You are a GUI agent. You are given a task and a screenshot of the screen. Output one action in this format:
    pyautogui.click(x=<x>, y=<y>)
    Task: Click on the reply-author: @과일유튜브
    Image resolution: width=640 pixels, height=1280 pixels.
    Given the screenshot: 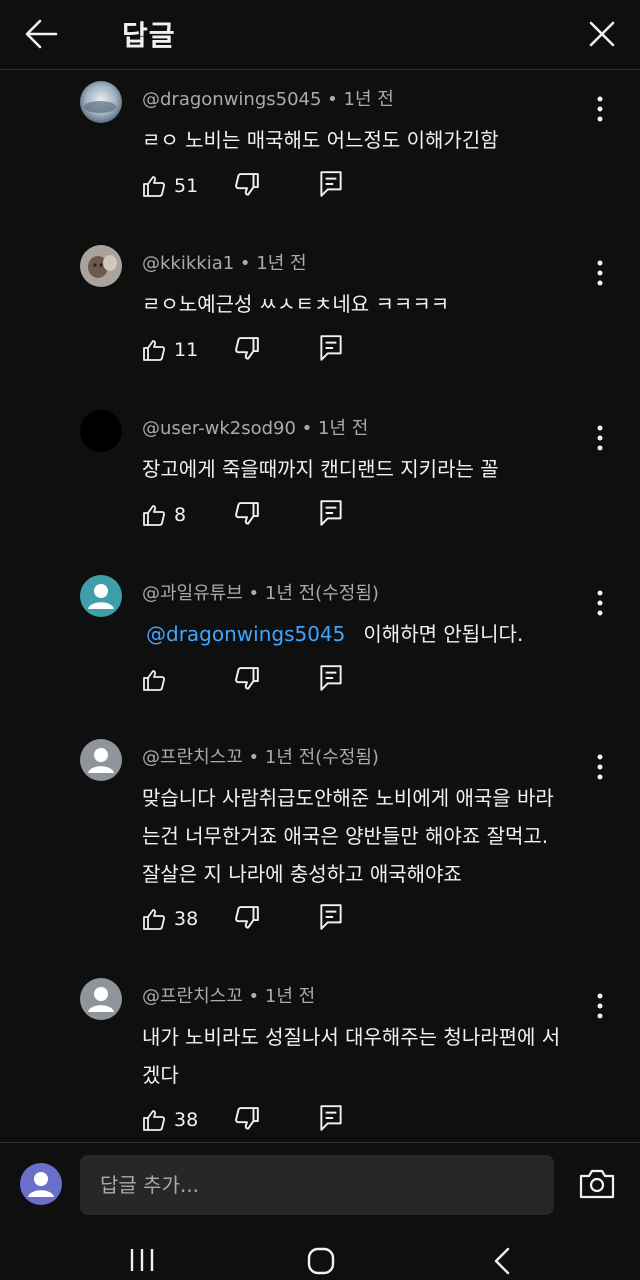 What is the action you would take?
    pyautogui.click(x=192, y=593)
    